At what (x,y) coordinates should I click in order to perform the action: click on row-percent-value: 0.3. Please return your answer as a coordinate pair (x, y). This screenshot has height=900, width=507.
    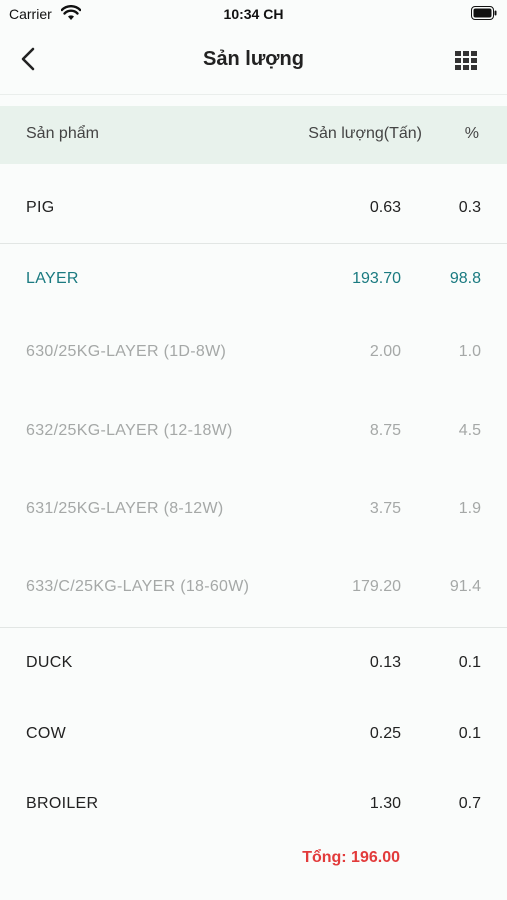
    Looking at the image, I should click on (469, 207).